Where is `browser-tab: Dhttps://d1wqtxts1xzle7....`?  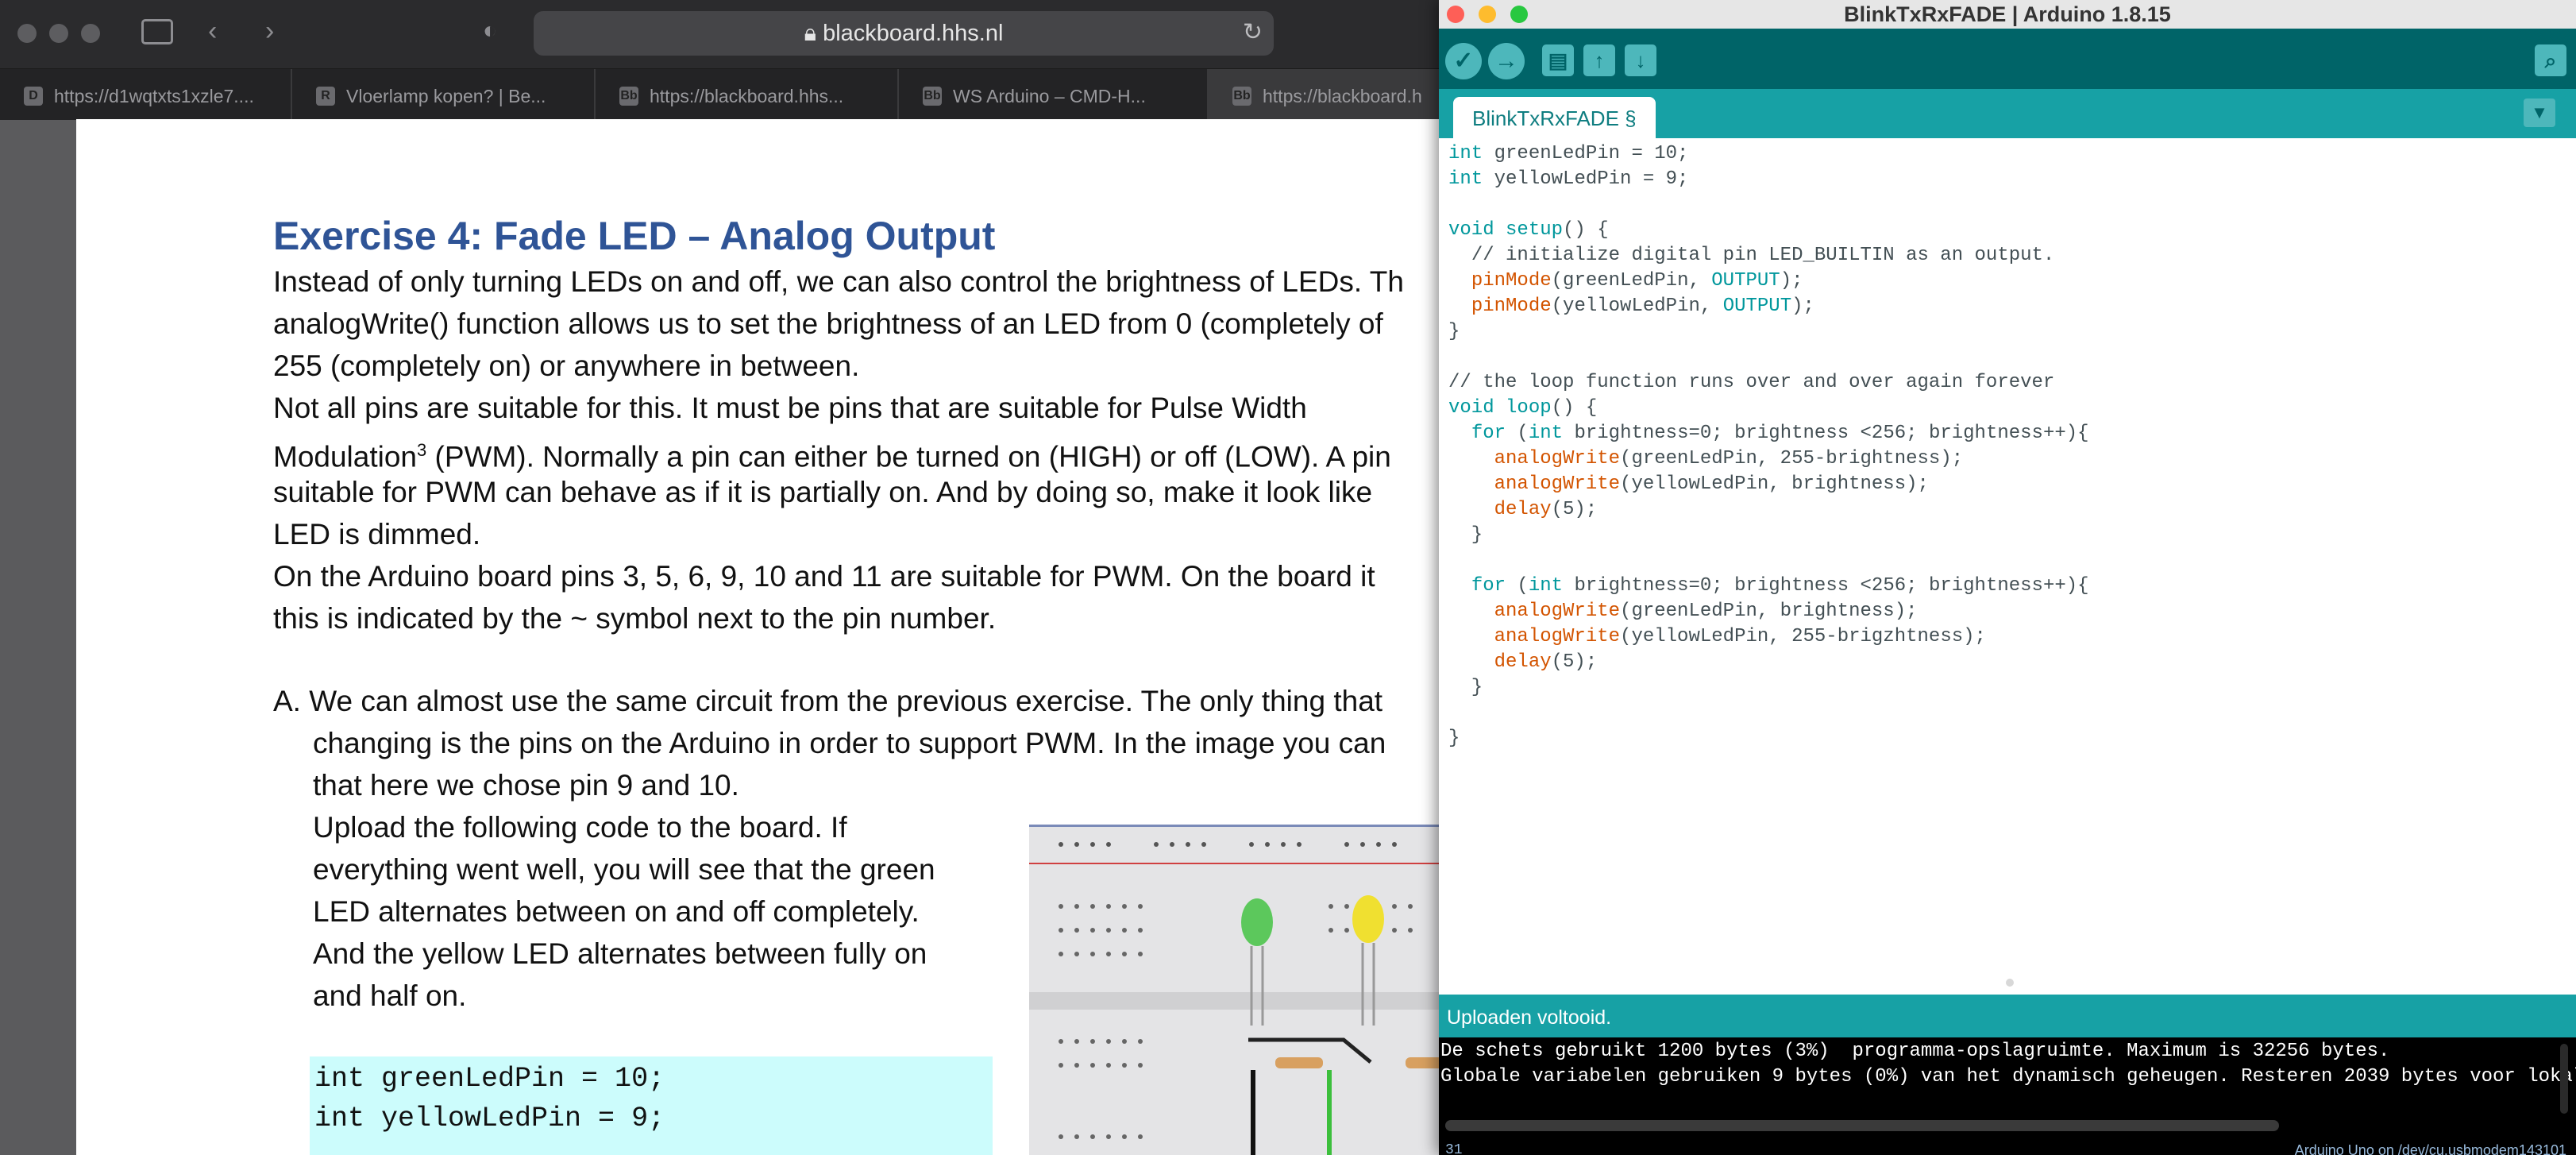 browser-tab: Dhttps://d1wqtxts1xzle7.... is located at coordinates (146, 95).